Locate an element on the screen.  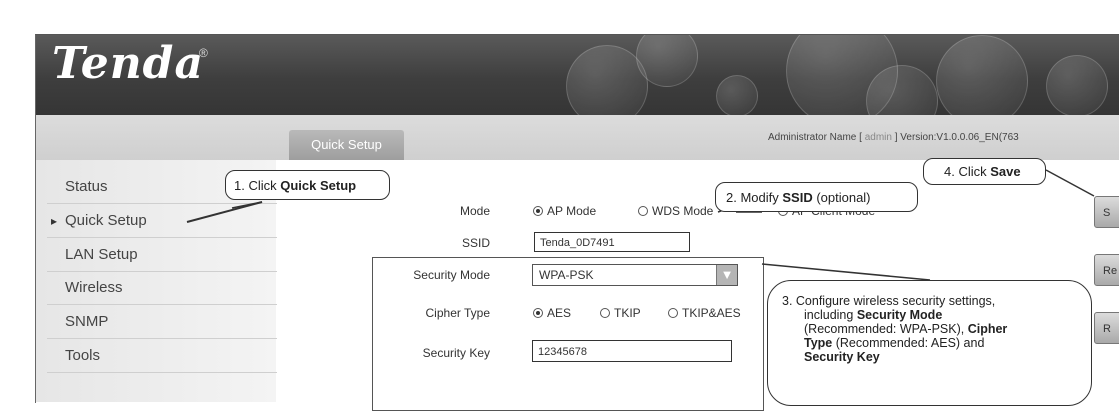
callout-1-text: 1. Click is located at coordinates (257, 185).